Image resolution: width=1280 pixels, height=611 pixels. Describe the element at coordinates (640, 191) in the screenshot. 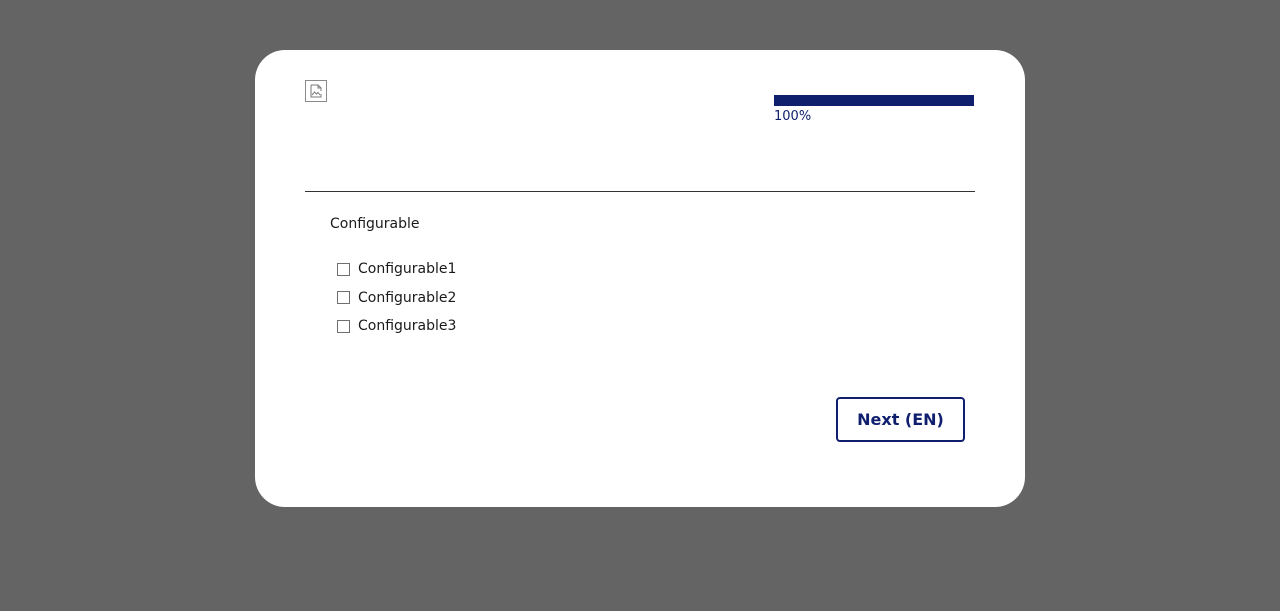

I see `header-divider` at that location.